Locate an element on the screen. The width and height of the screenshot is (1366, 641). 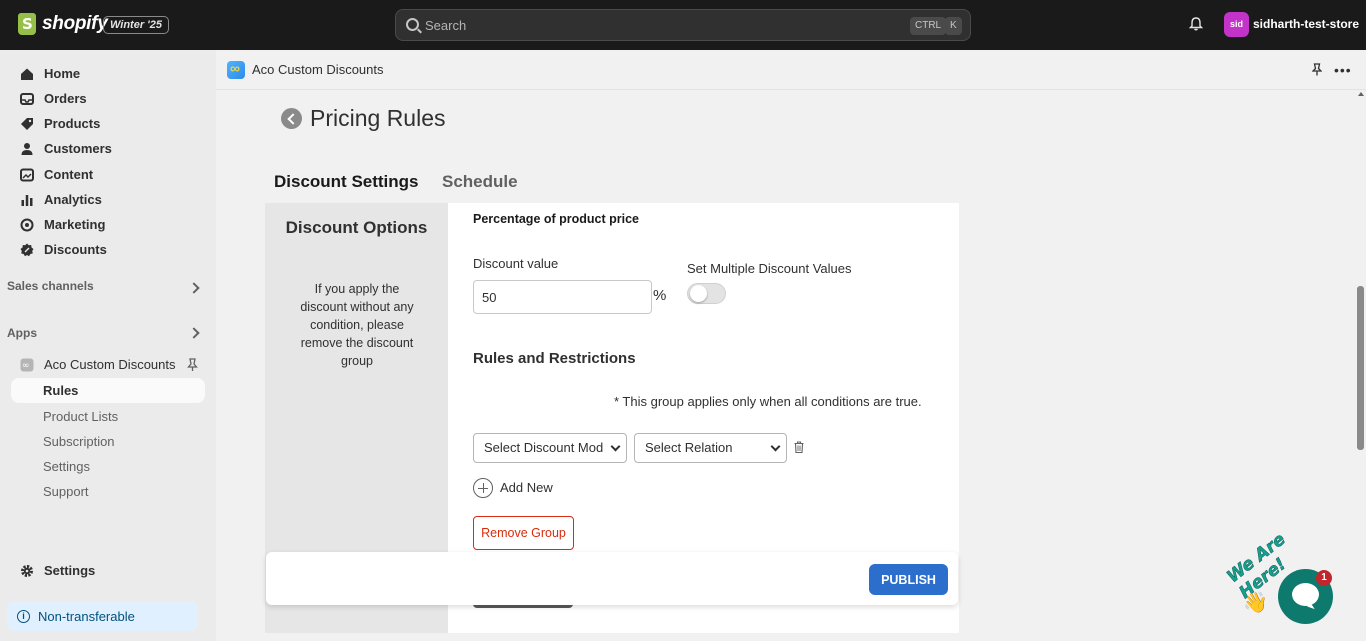
shopify-logo: shopify is located at coordinates (63, 24).